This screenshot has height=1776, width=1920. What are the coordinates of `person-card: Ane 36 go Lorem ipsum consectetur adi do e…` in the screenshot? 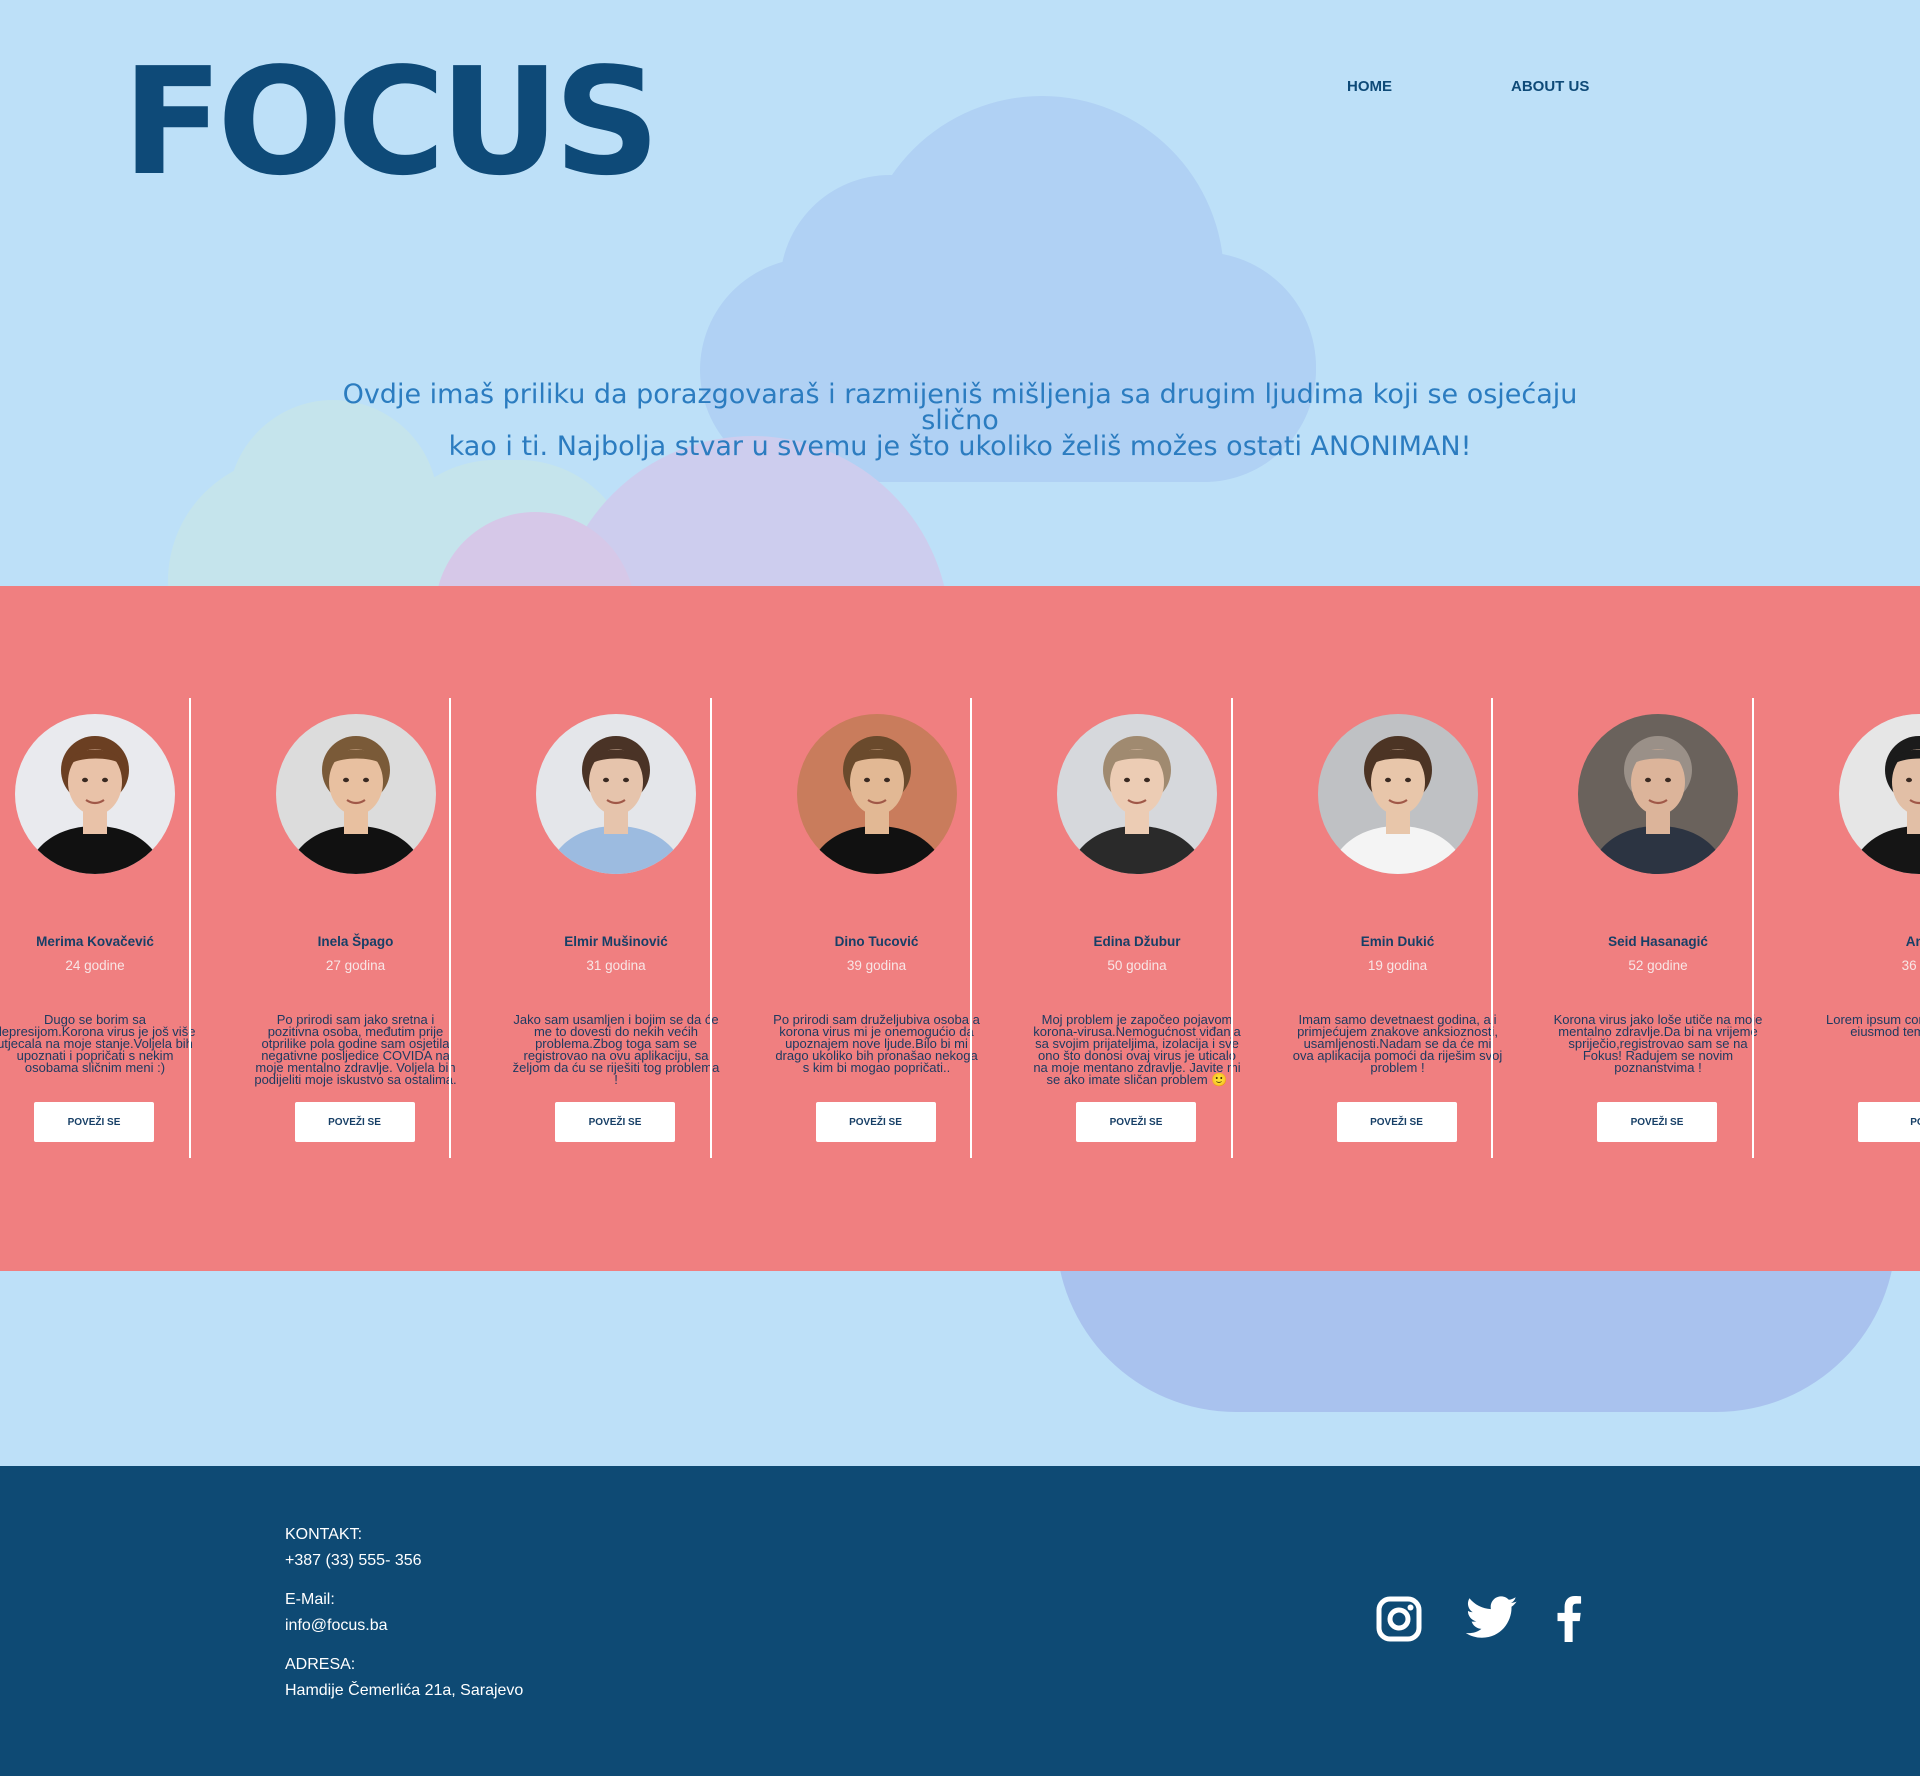 It's located at (1847, 928).